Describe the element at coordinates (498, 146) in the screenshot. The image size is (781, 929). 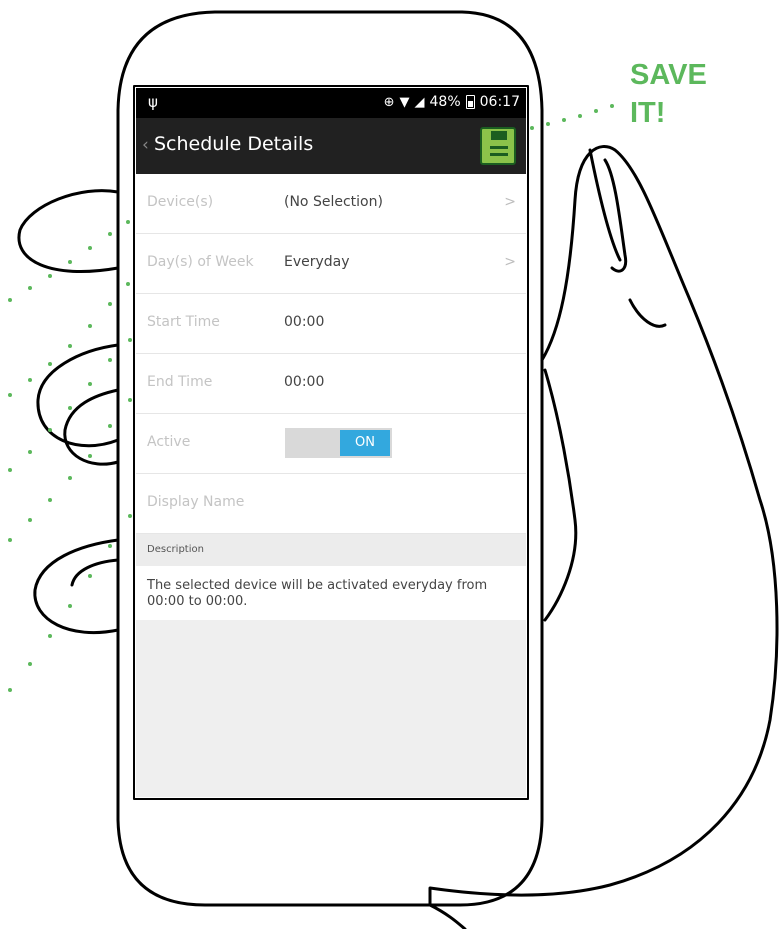
I see `save-button` at that location.